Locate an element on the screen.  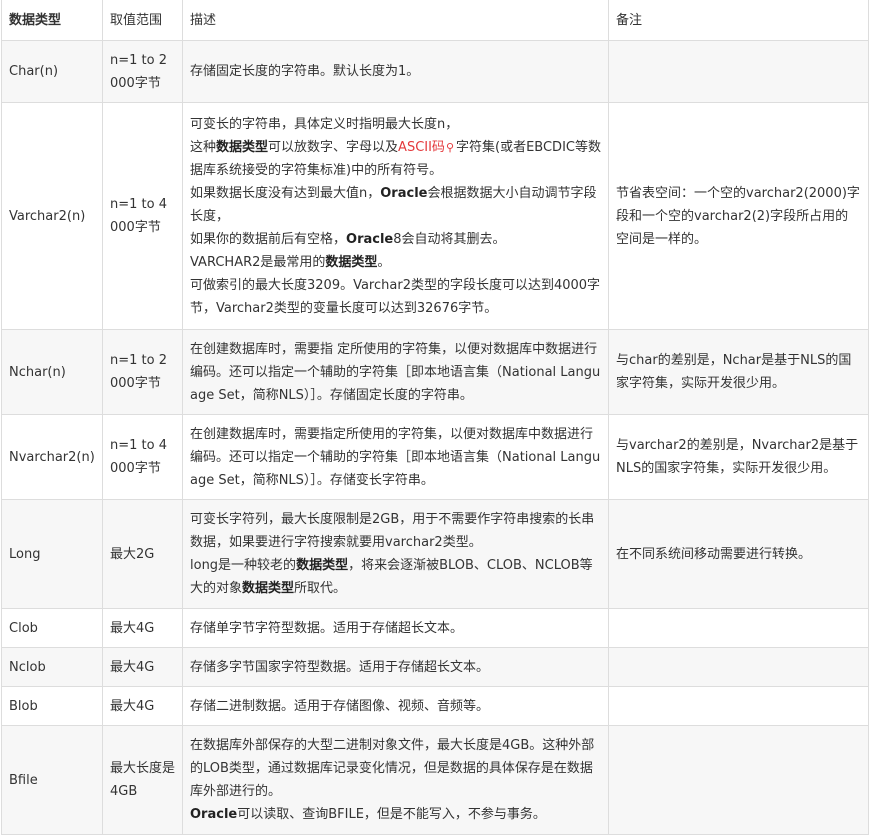
cell-data-type: Long is located at coordinates (52, 554).